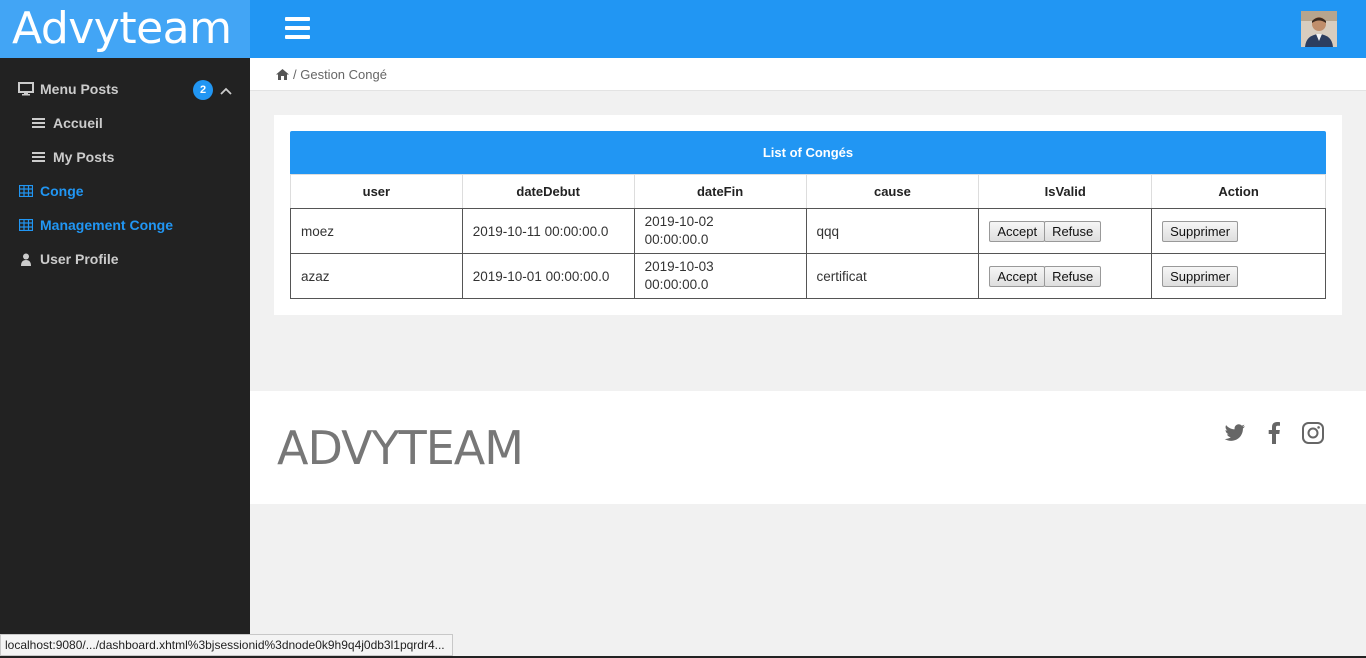 This screenshot has width=1366, height=658. I want to click on breadcrumb: / Gestion Congé, so click(808, 74).